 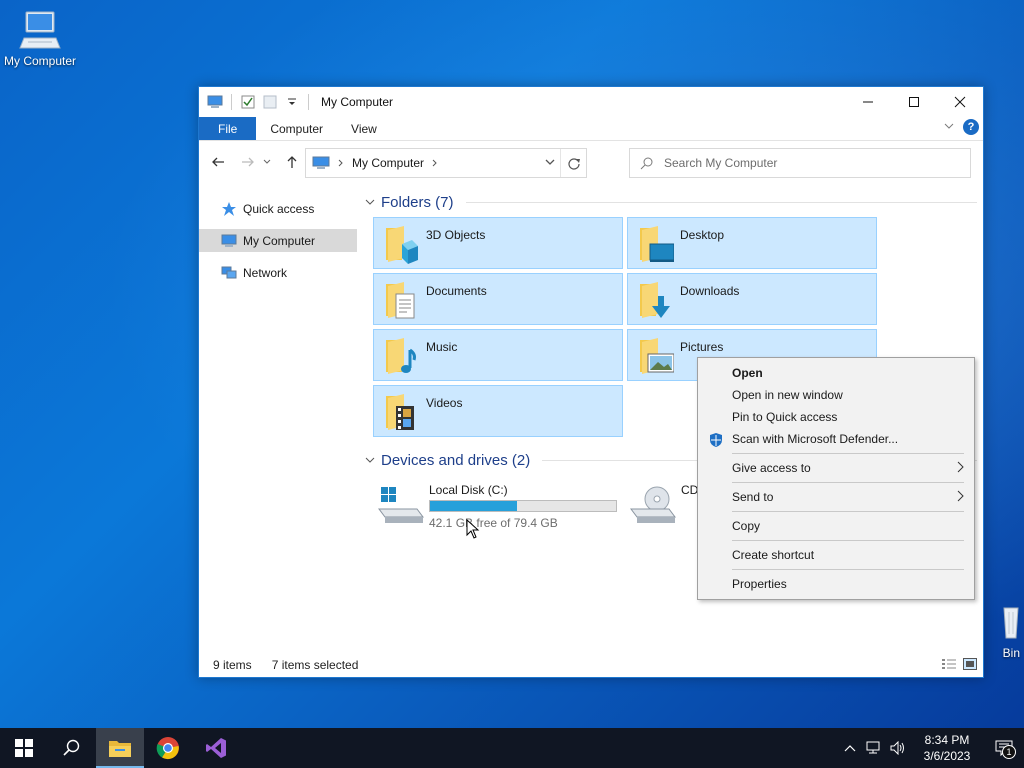 What do you see at coordinates (716, 441) in the screenshot?
I see `defender-shield-icon` at bounding box center [716, 441].